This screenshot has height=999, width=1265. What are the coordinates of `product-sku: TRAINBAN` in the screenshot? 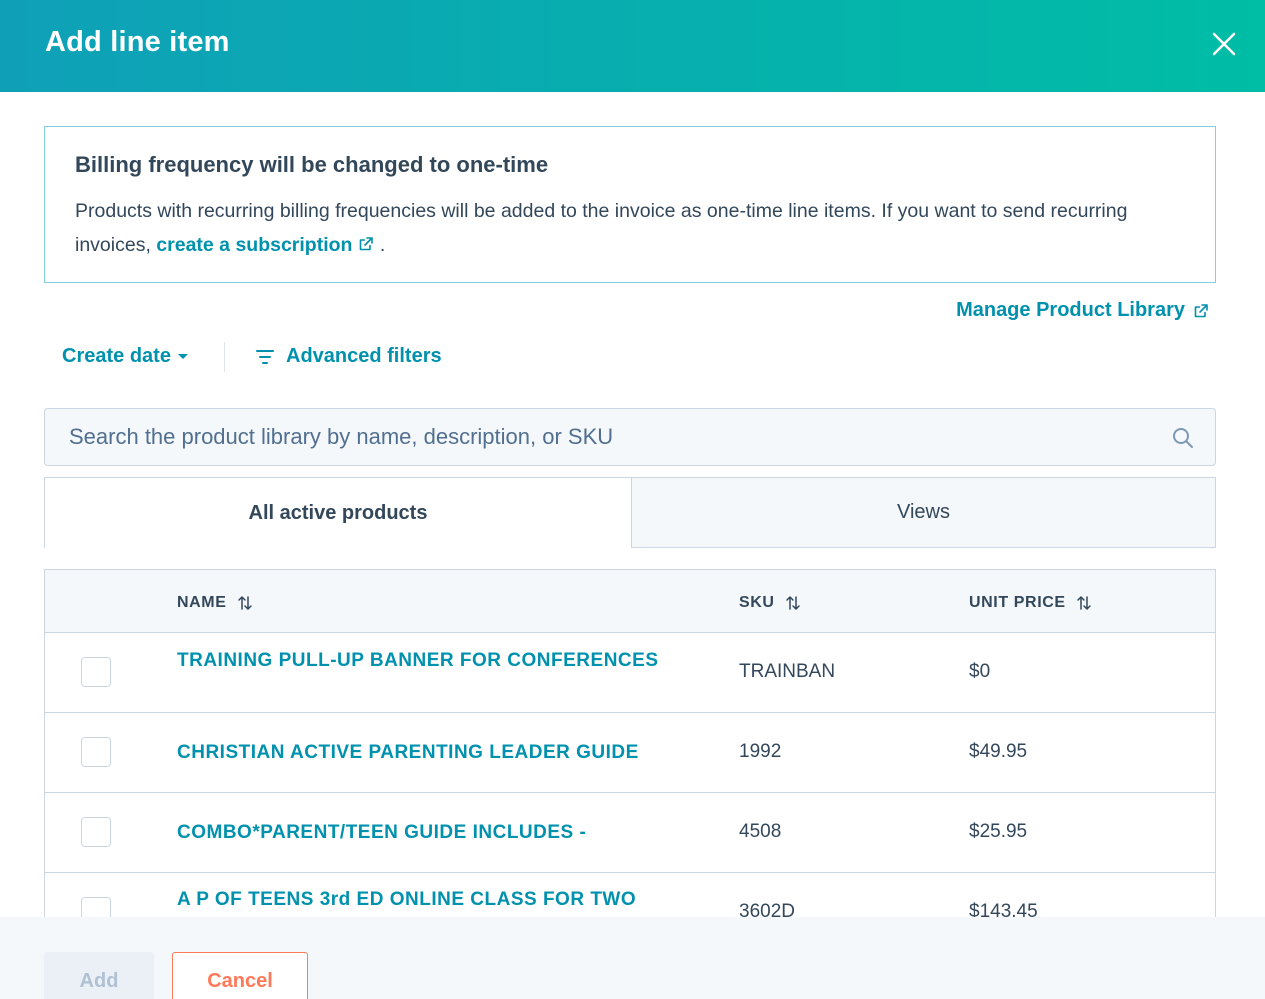 It's located at (787, 671).